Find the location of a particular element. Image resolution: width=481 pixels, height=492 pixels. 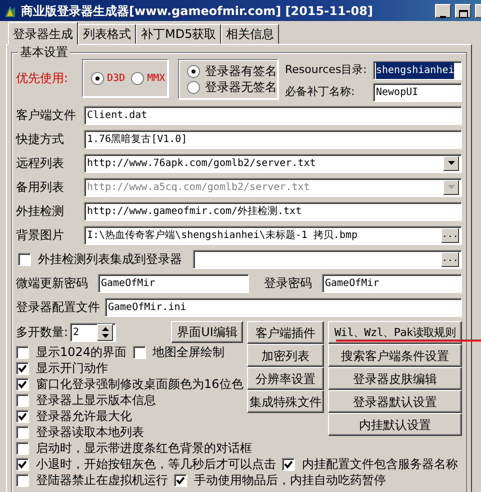

radio-label: 登录器无签名 is located at coordinates (241, 87).